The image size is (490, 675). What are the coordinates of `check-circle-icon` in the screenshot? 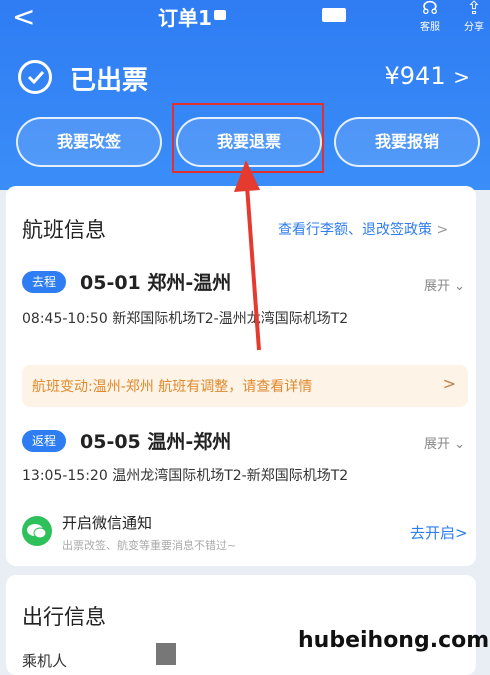 It's located at (35, 77).